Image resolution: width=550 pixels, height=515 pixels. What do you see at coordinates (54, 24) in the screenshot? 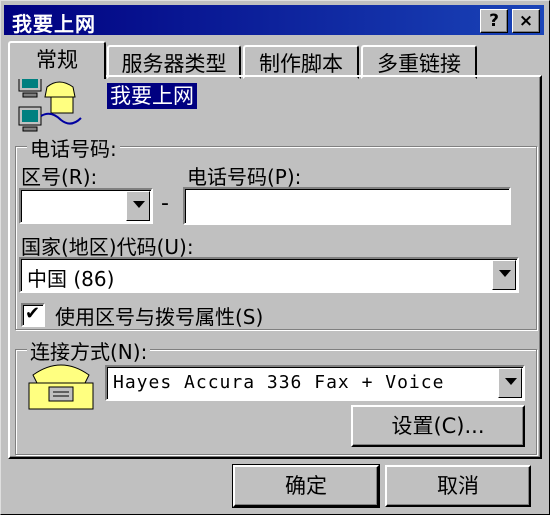
I see `window-title: 我要上网` at bounding box center [54, 24].